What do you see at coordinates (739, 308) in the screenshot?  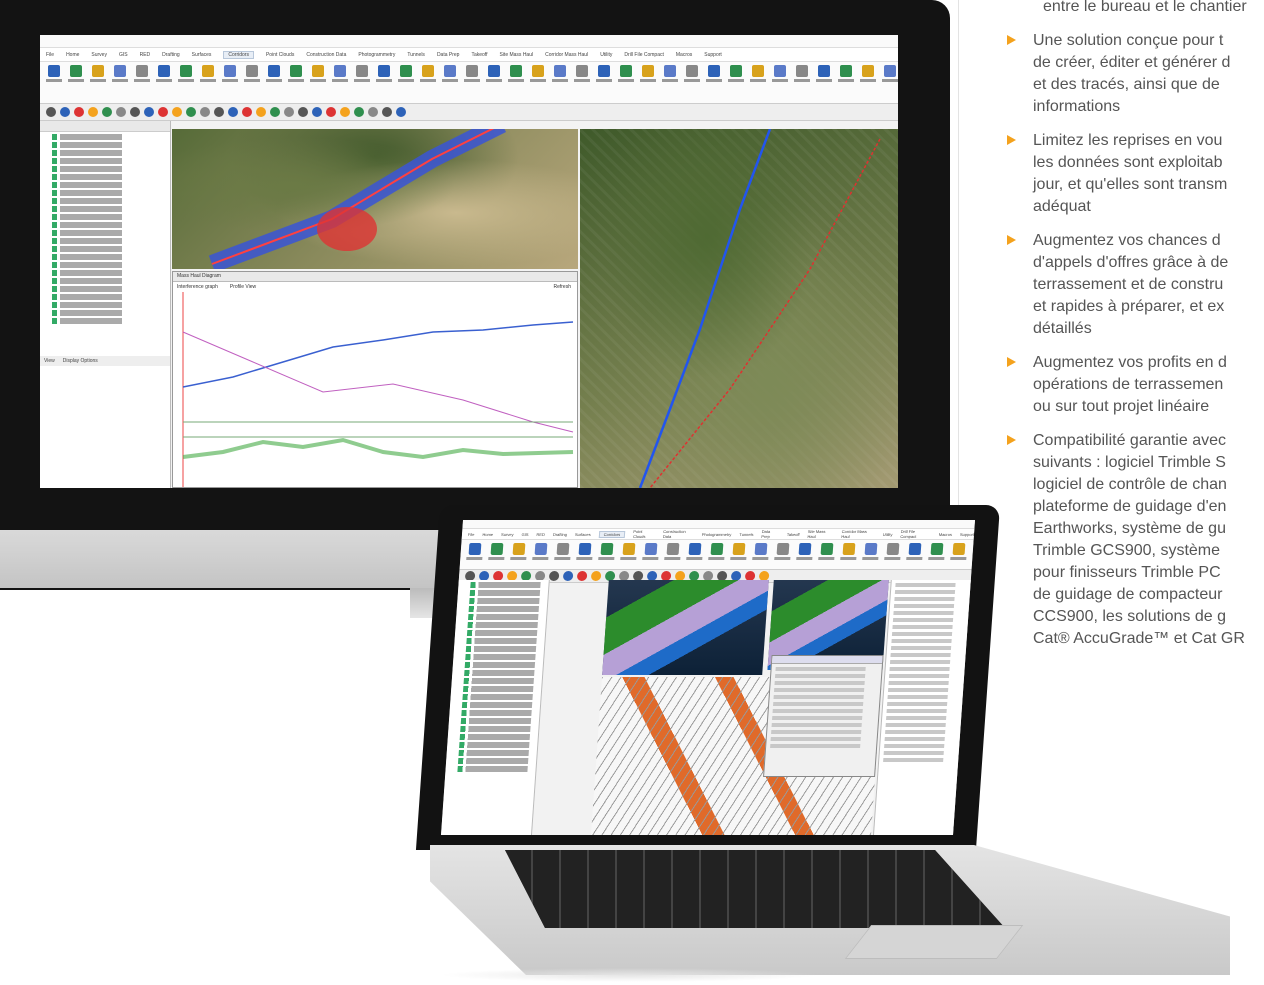 I see `plan-view-map-right` at bounding box center [739, 308].